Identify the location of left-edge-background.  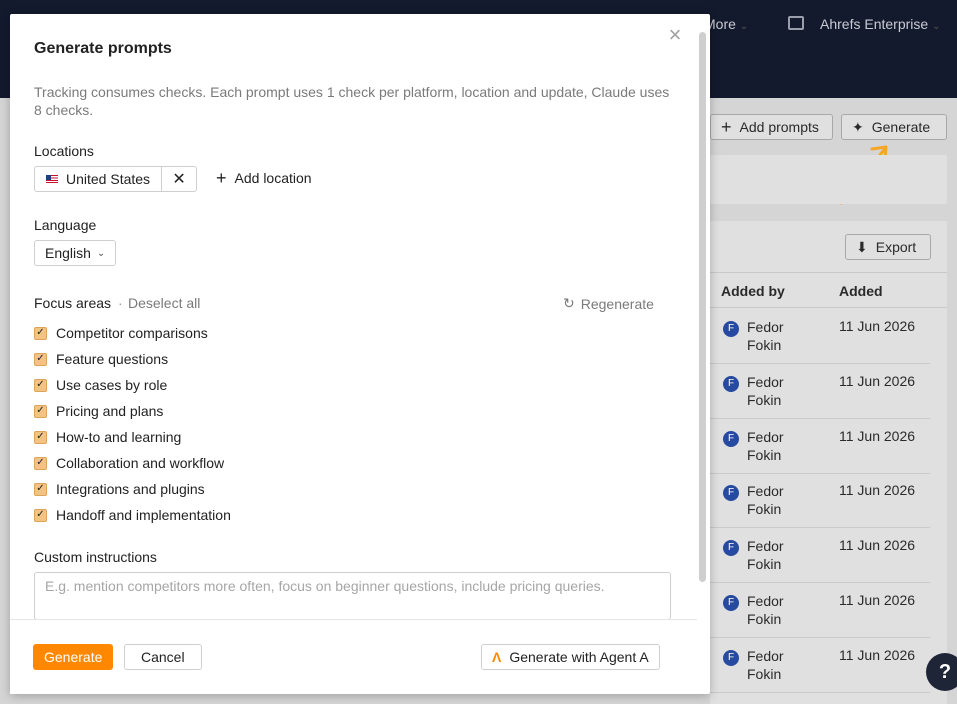
(5, 401).